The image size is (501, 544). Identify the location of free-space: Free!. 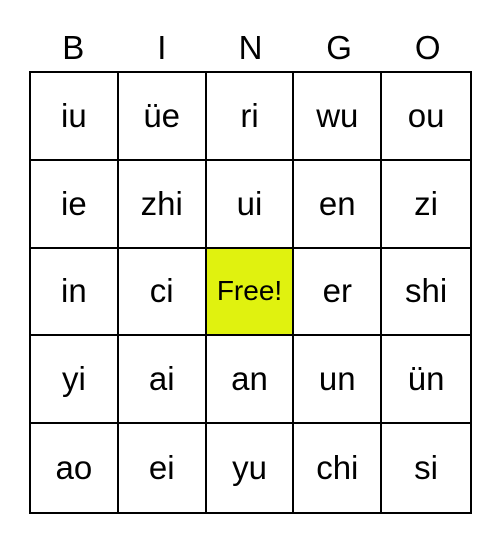
(250, 292).